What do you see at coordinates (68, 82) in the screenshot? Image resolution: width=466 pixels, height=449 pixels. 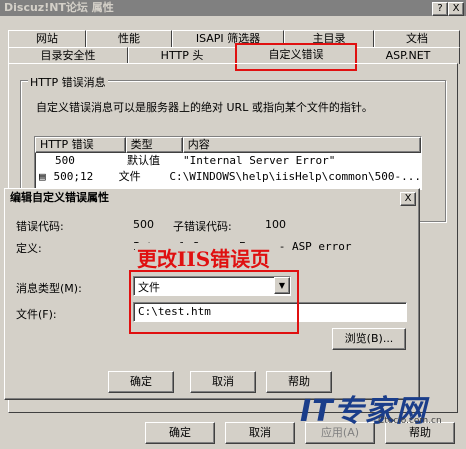 I see `group-label: HTTP 错误消息` at bounding box center [68, 82].